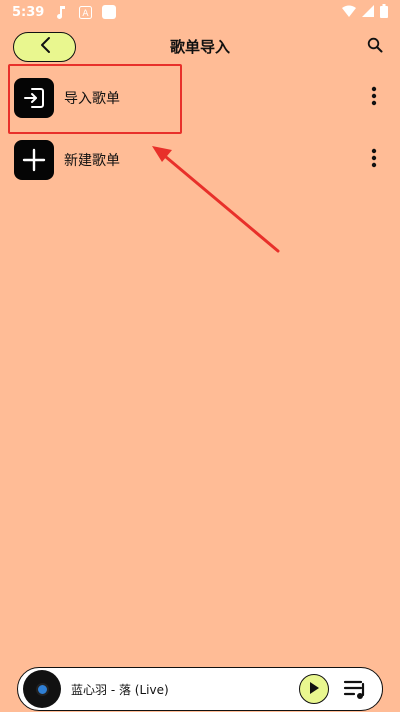 The image size is (400, 712). I want to click on header: 歌单导入, so click(200, 47).